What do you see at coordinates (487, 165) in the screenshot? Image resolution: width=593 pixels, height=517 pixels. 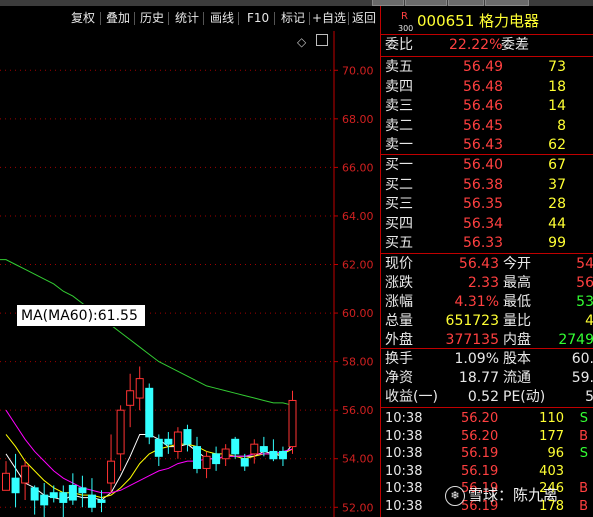 I see `bid-row: 买一 56.40 67` at bounding box center [487, 165].